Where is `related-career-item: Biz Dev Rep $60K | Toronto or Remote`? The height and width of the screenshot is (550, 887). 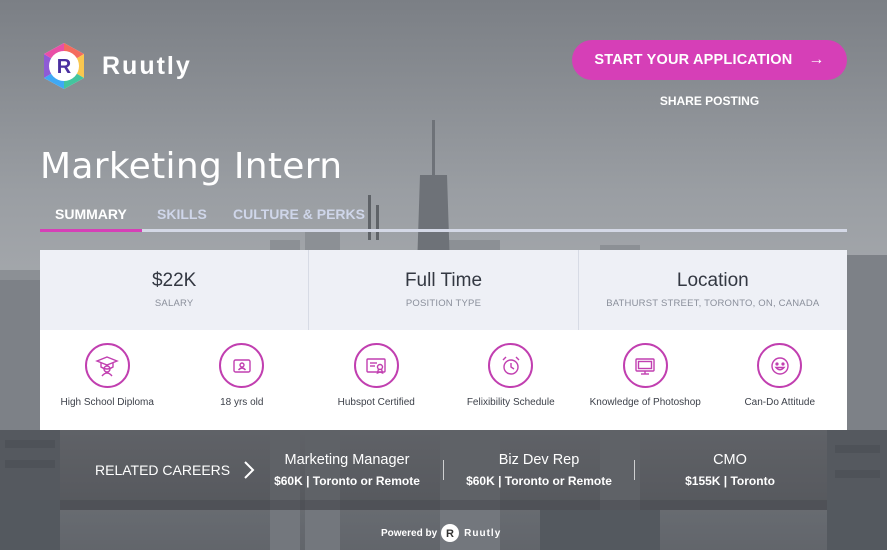 related-career-item: Biz Dev Rep $60K | Toronto or Remote is located at coordinates (539, 470).